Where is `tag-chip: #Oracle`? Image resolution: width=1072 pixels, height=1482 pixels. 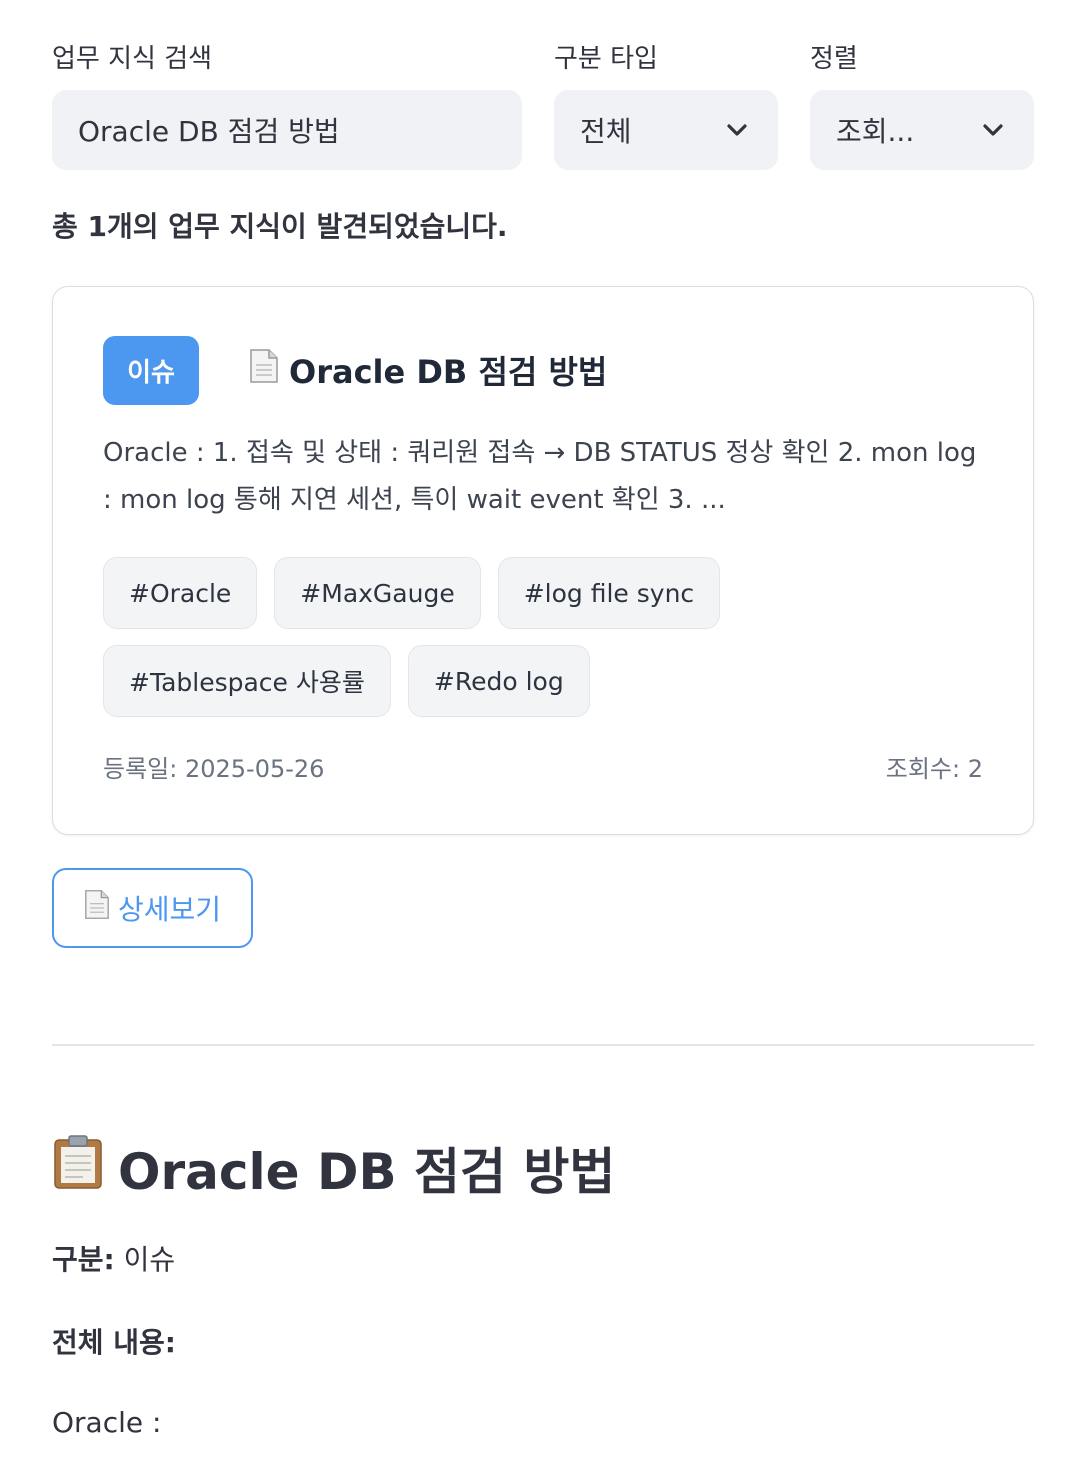
tag-chip: #Oracle is located at coordinates (180, 593).